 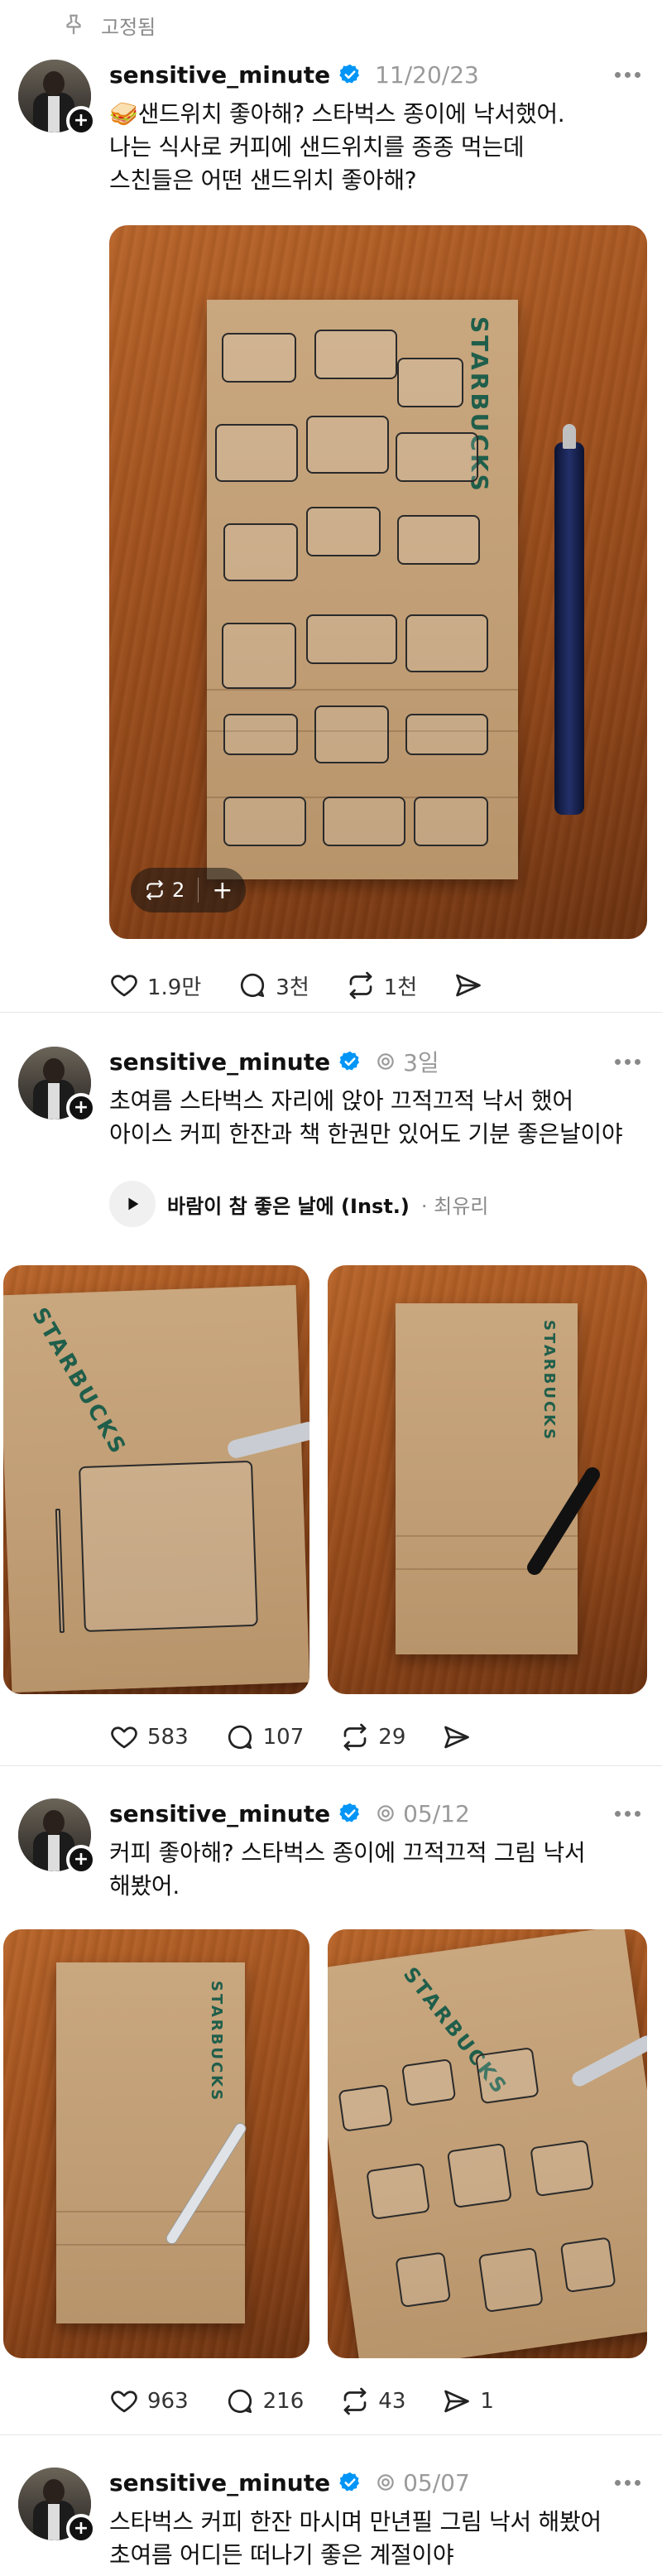 I want to click on like-button: 963, so click(x=149, y=2401).